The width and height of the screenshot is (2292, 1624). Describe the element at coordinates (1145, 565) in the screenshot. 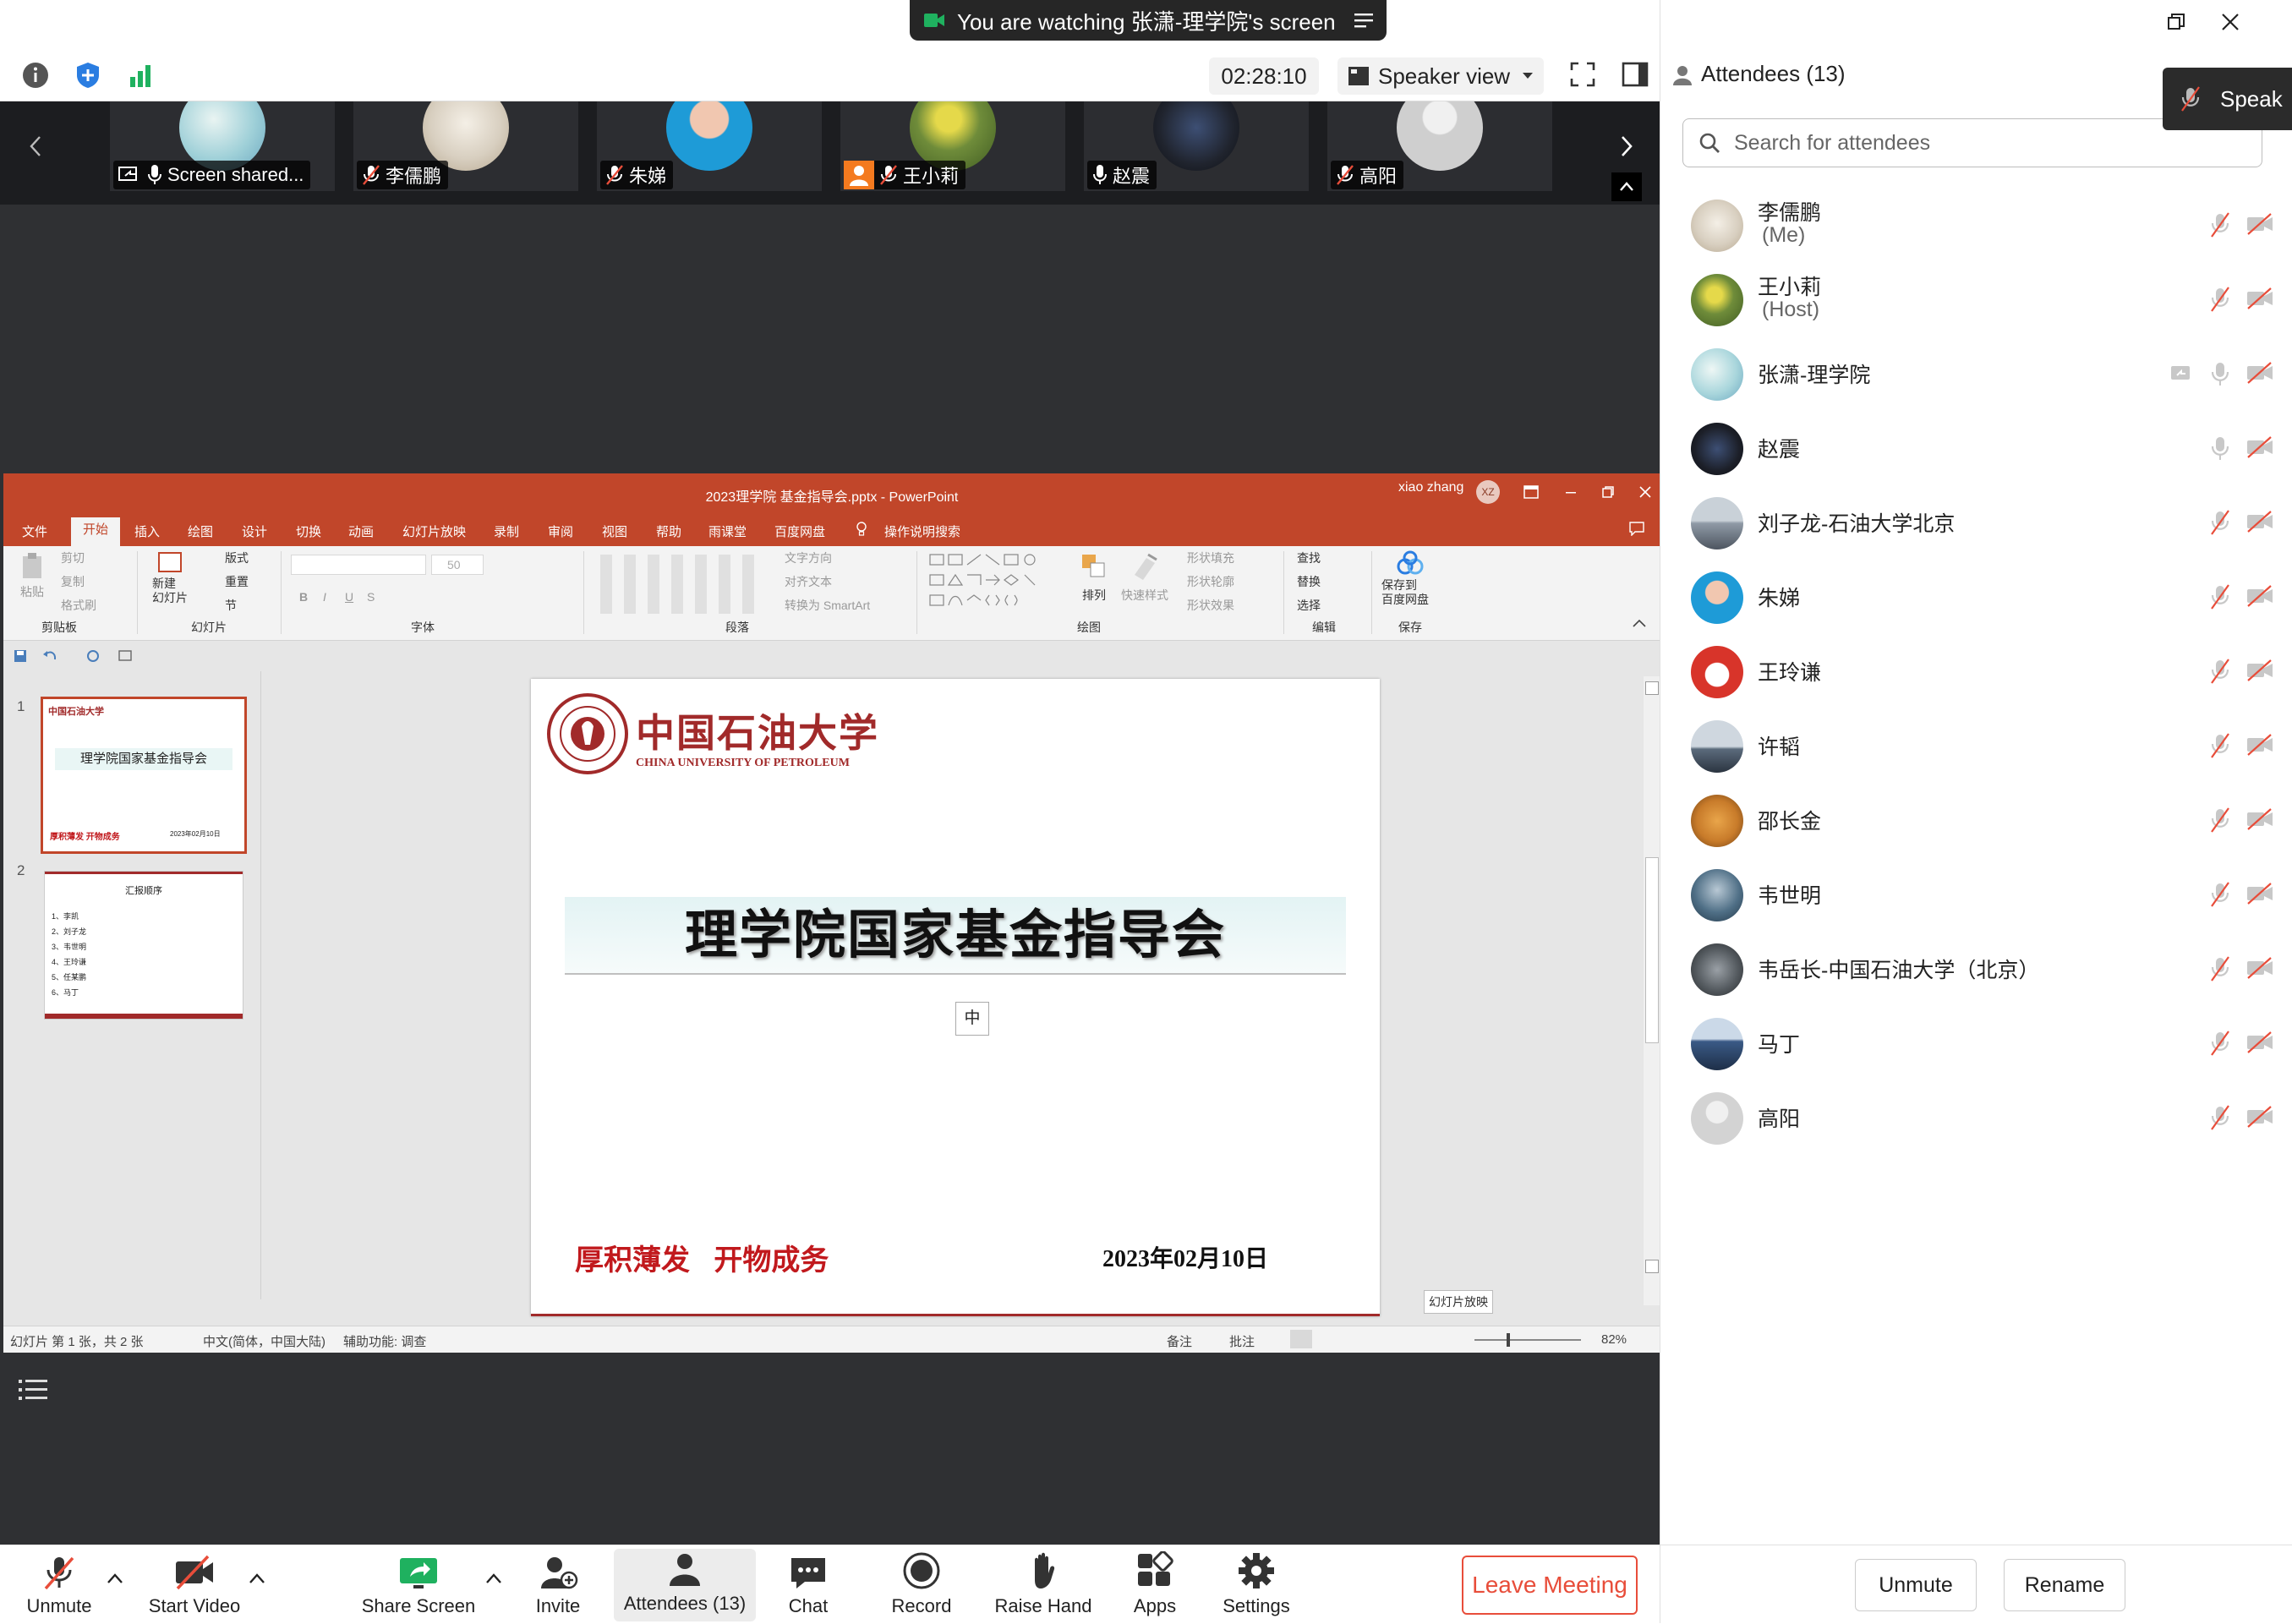

I see `quick-styles-icon` at that location.